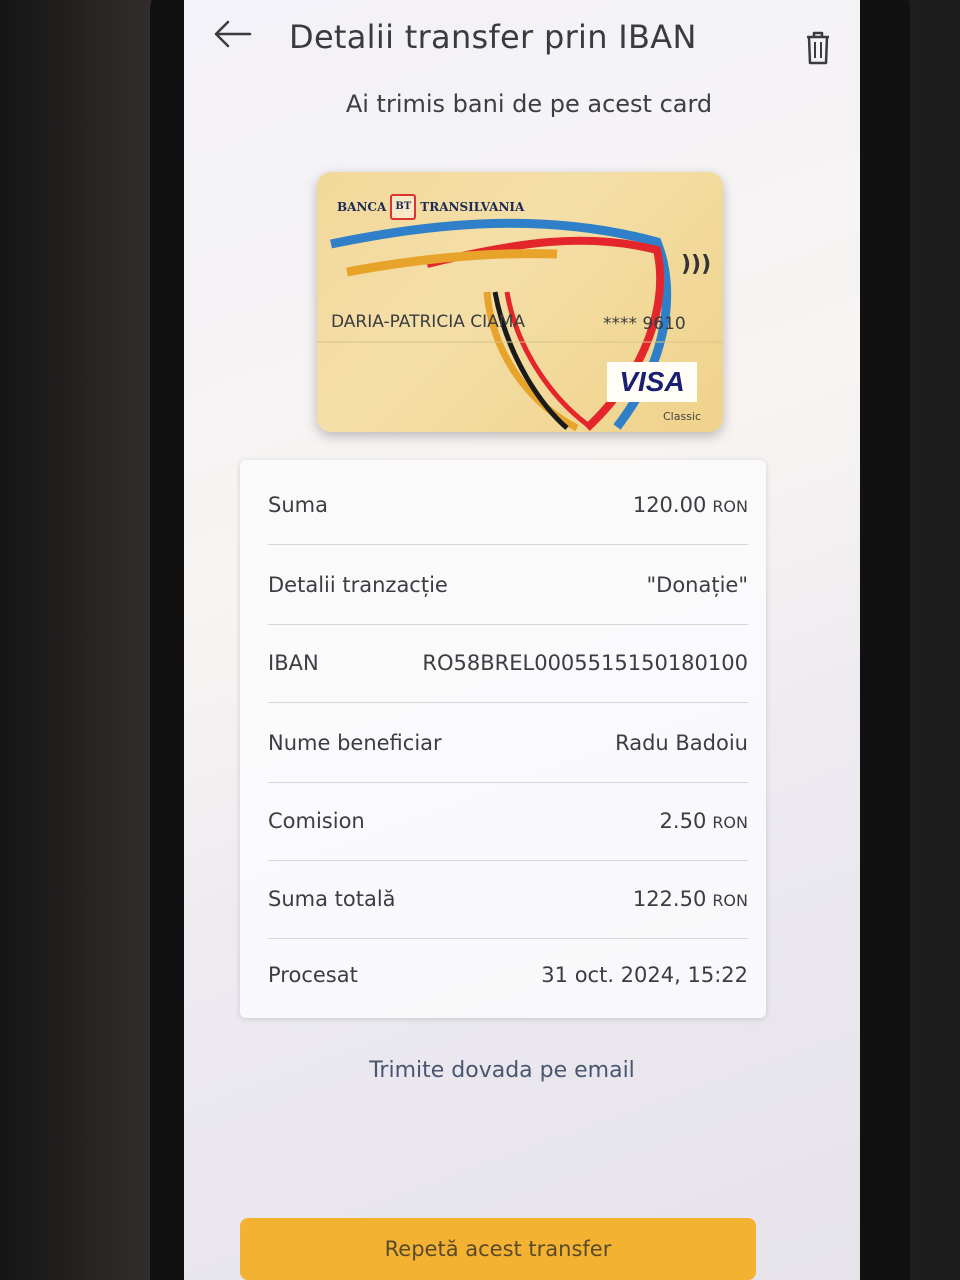  I want to click on back-button, so click(232, 34).